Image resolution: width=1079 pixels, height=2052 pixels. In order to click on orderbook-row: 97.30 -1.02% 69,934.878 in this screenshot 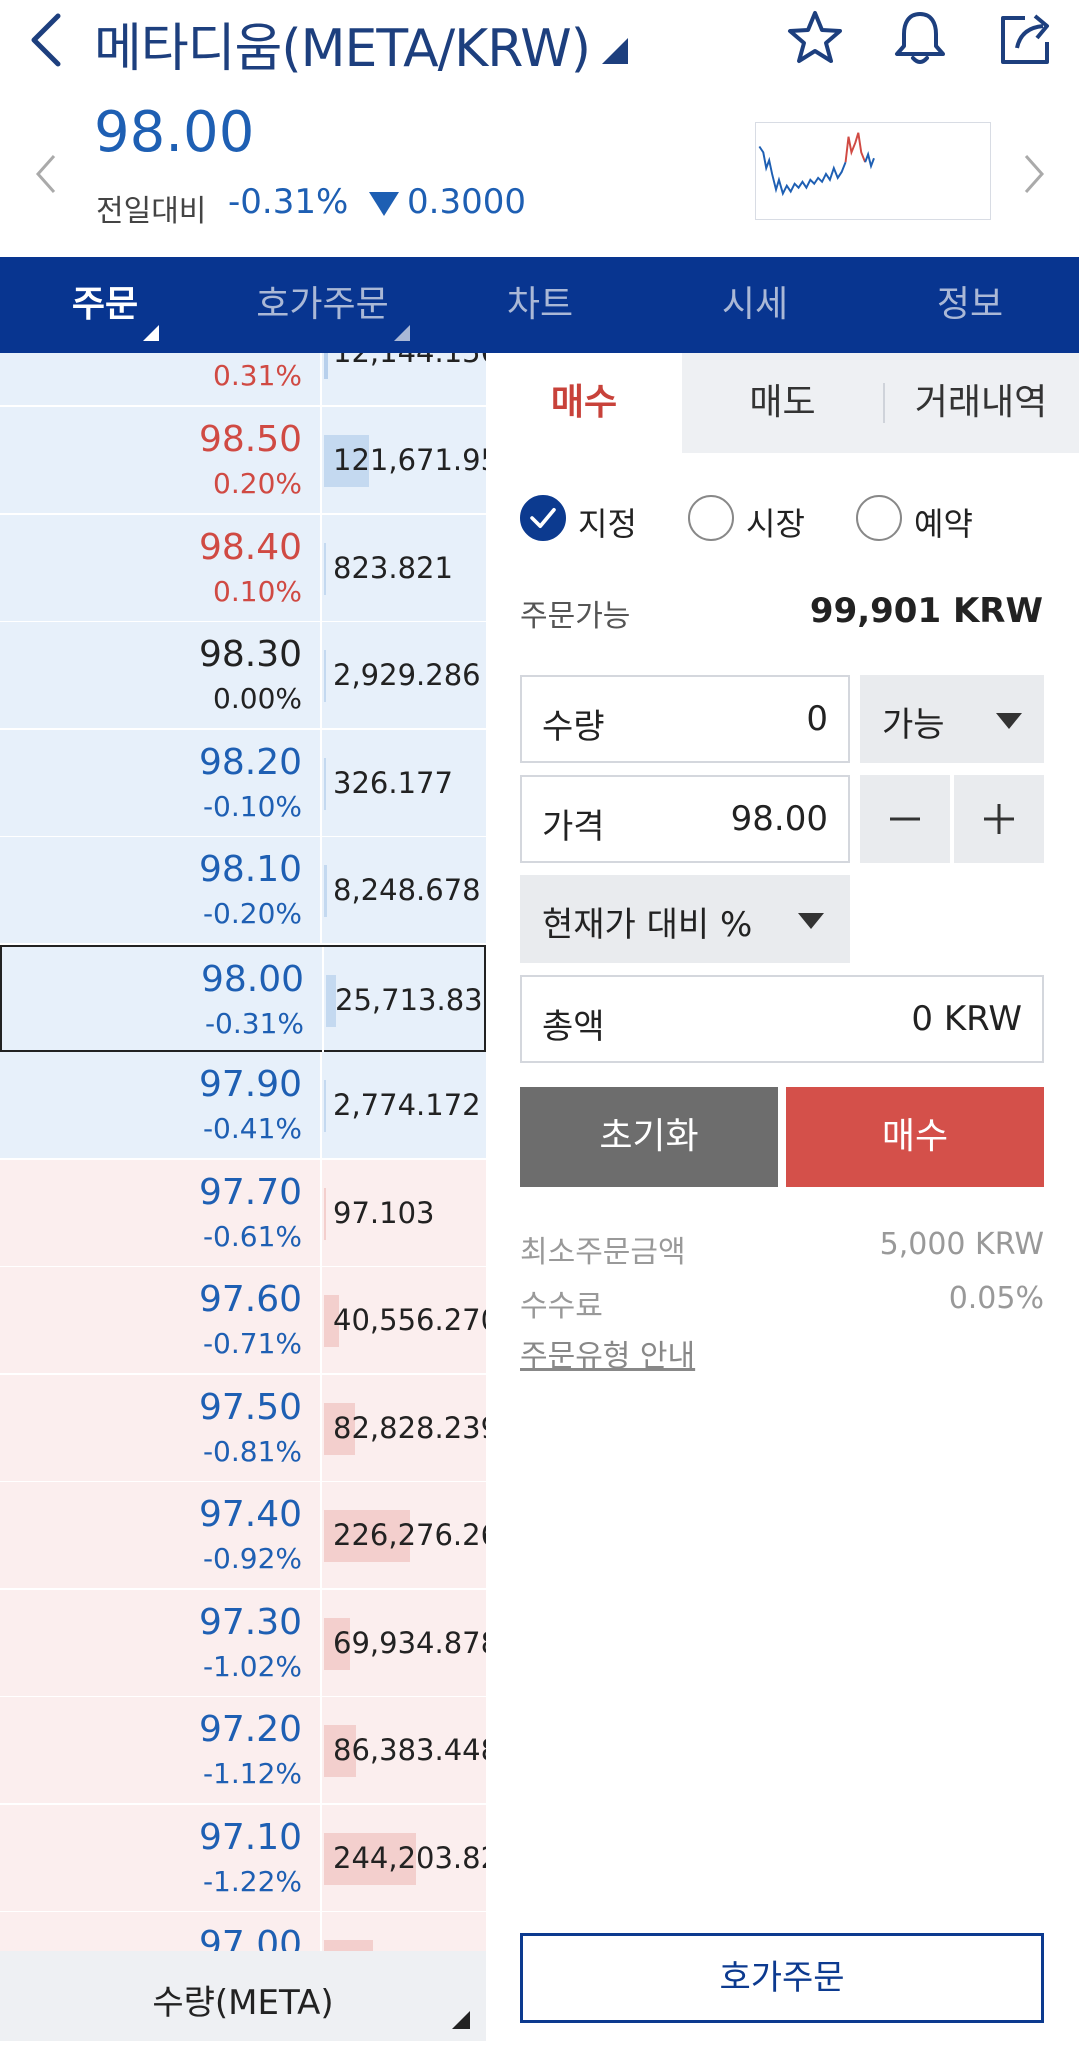, I will do `click(243, 1643)`.